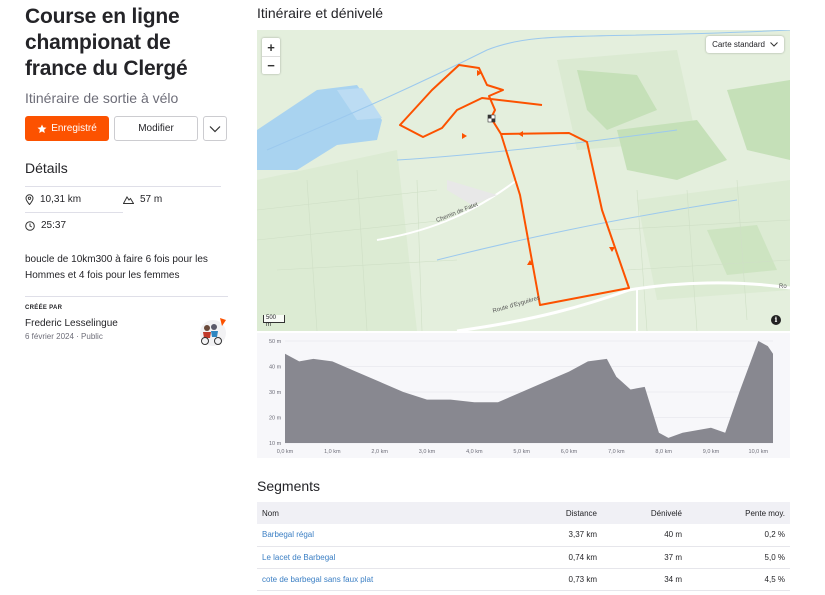 This screenshot has width=825, height=595. Describe the element at coordinates (644, 579) in the screenshot. I see `segment-elevation: 34 m` at that location.